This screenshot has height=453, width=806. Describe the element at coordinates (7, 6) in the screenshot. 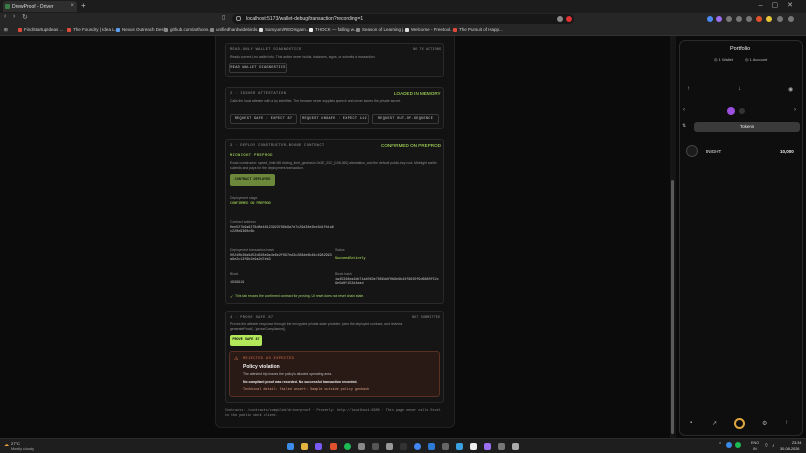

I see `tab-favicon-icon` at that location.